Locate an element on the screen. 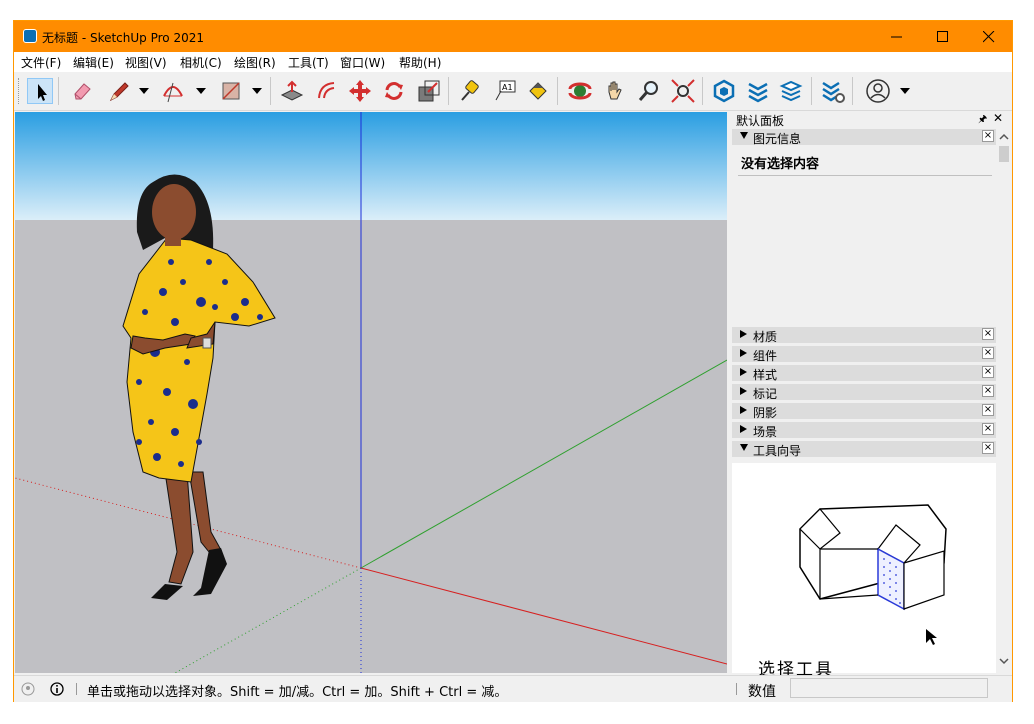  line-tool-button is located at coordinates (119, 91).